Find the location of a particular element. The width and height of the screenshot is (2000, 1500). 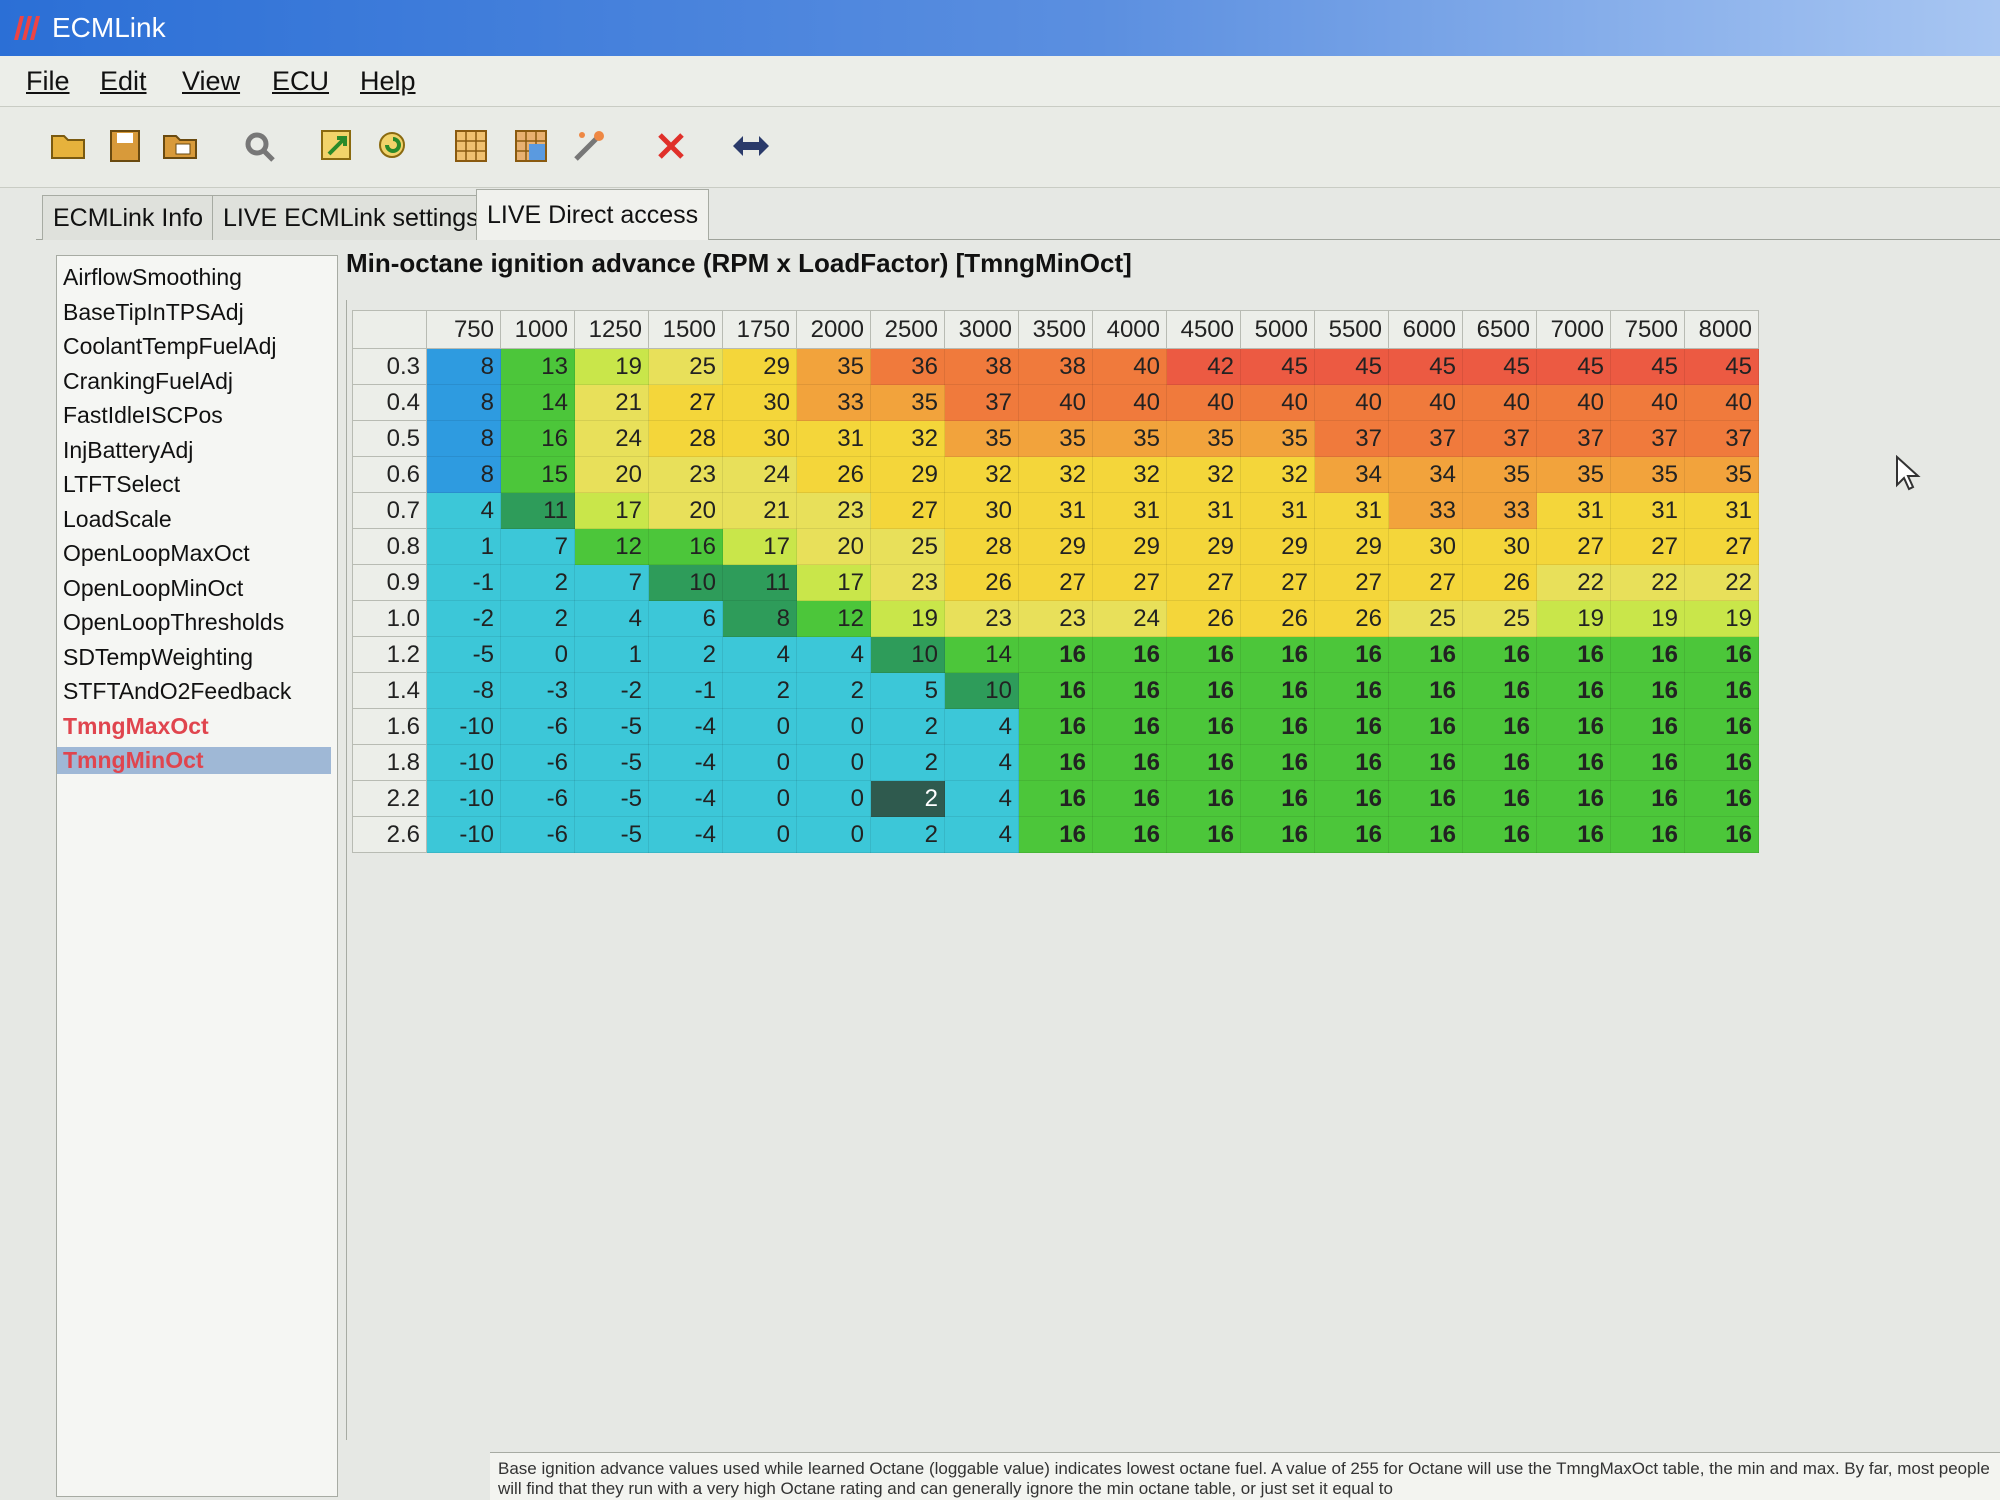

map-cell: 20 is located at coordinates (685, 510).